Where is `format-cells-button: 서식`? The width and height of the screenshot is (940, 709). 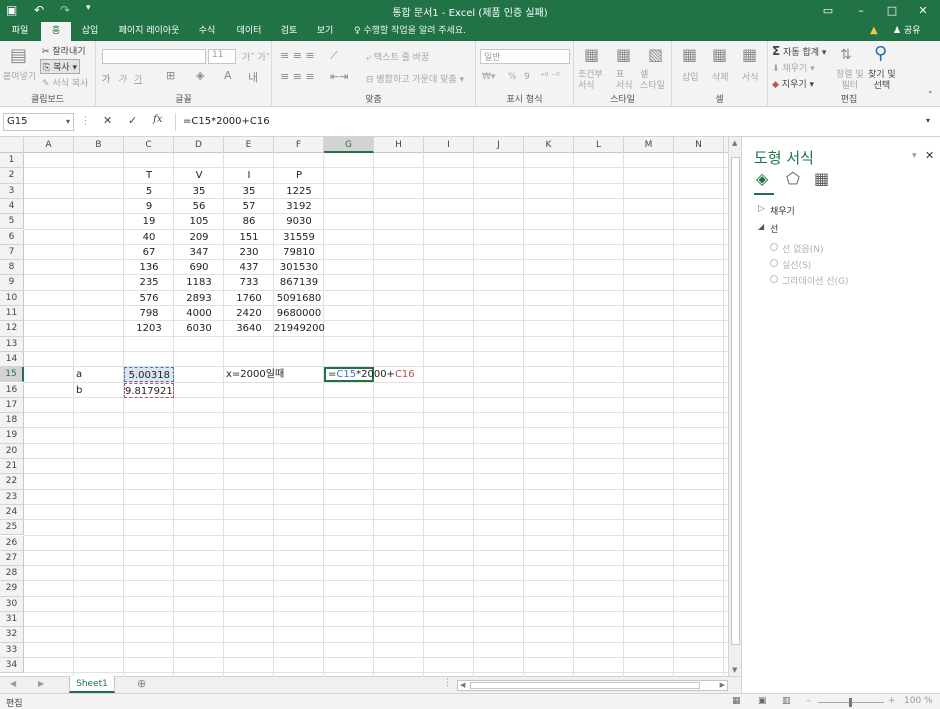
format-cells-button: 서식 is located at coordinates (750, 76).